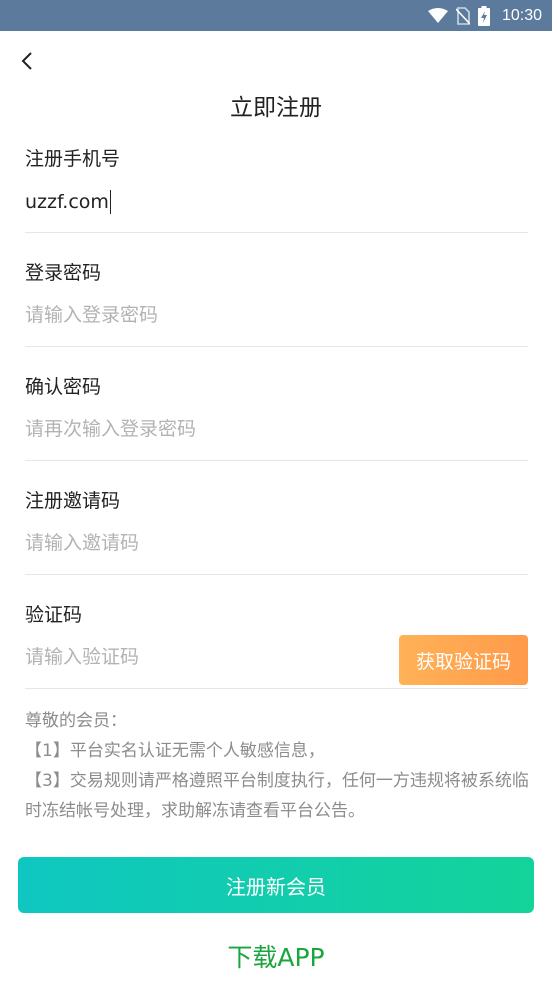 Image resolution: width=552 pixels, height=981 pixels. What do you see at coordinates (76, 721) in the screenshot?
I see `notice-line: 尊敬的会员：` at bounding box center [76, 721].